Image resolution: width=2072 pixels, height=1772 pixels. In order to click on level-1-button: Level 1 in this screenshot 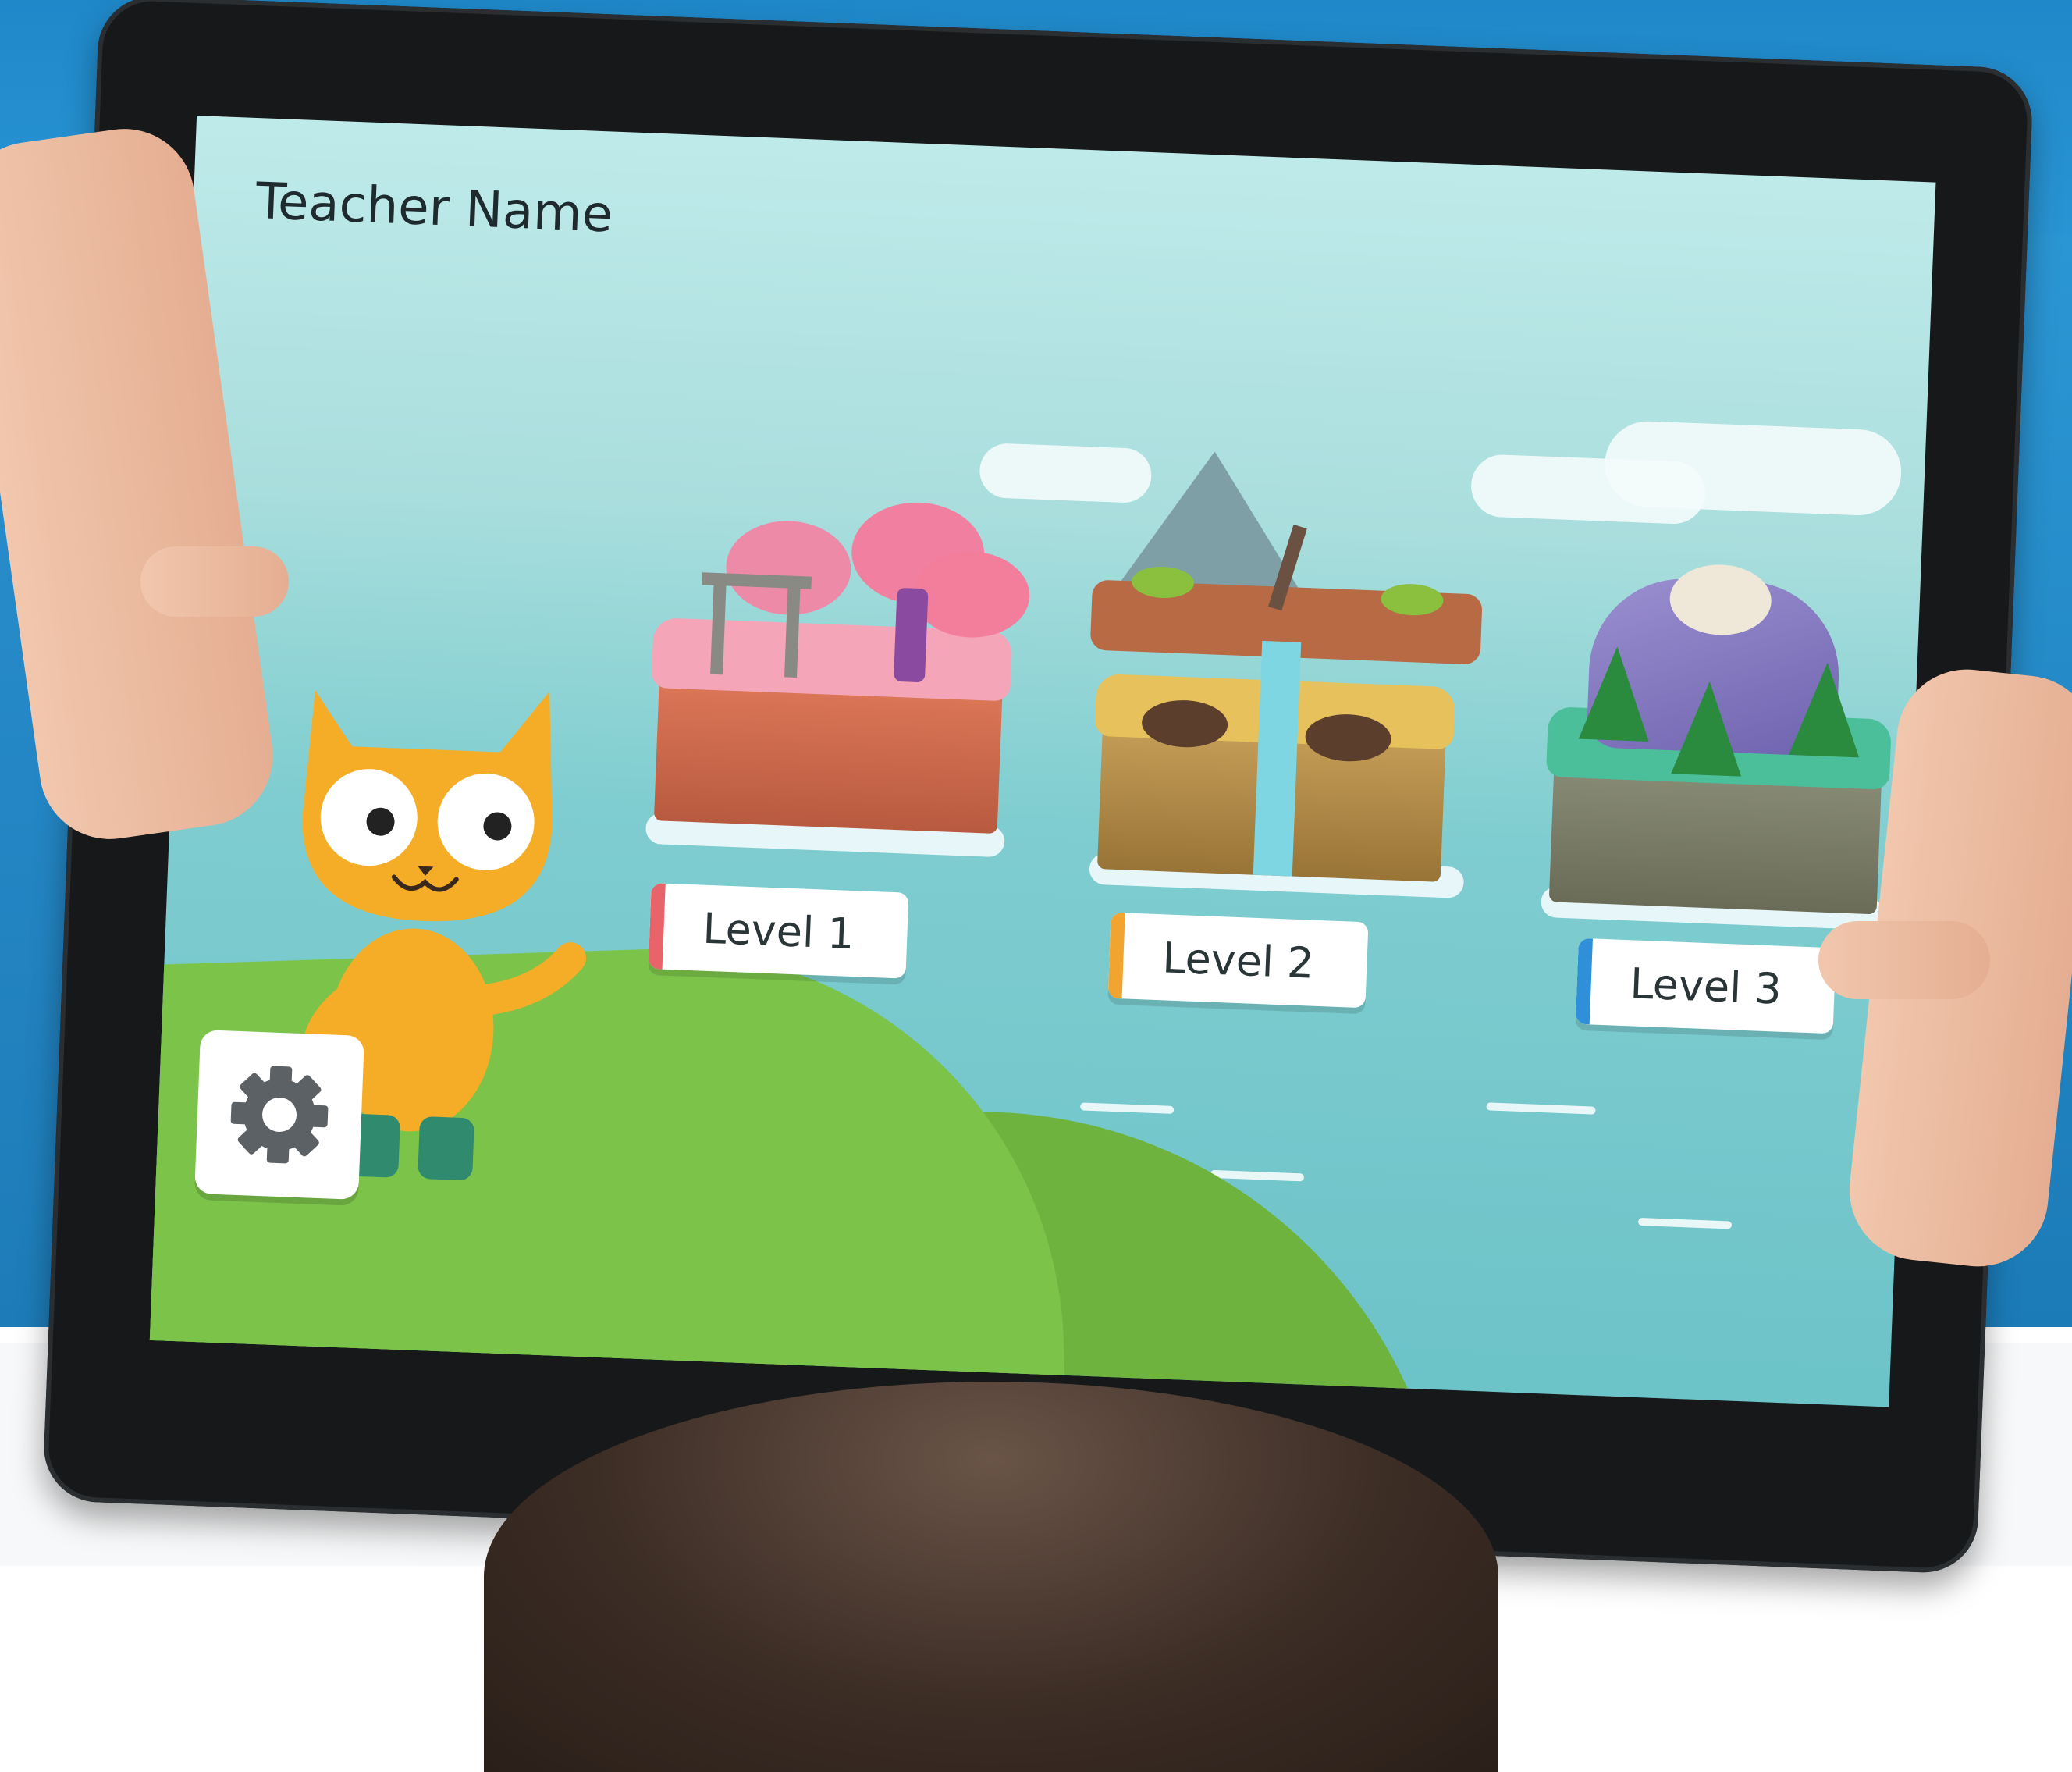, I will do `click(778, 931)`.